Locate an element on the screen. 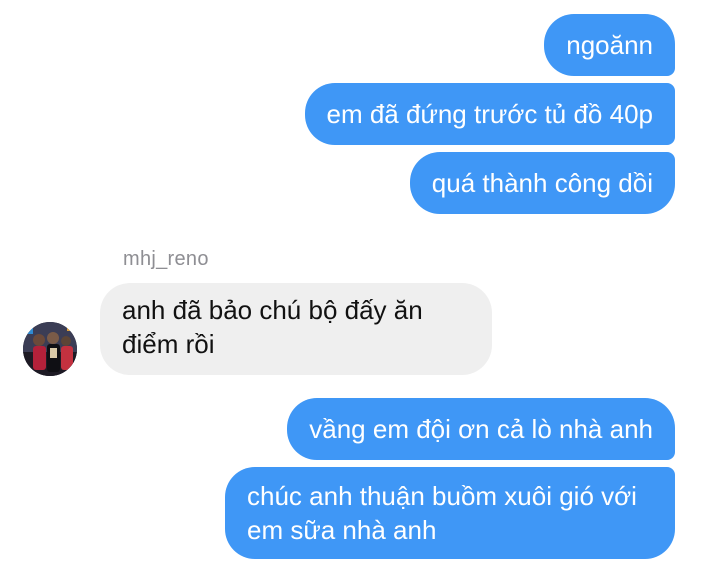 The height and width of the screenshot is (570, 720). outgoing-message-bubble: ngoănn is located at coordinates (609, 45).